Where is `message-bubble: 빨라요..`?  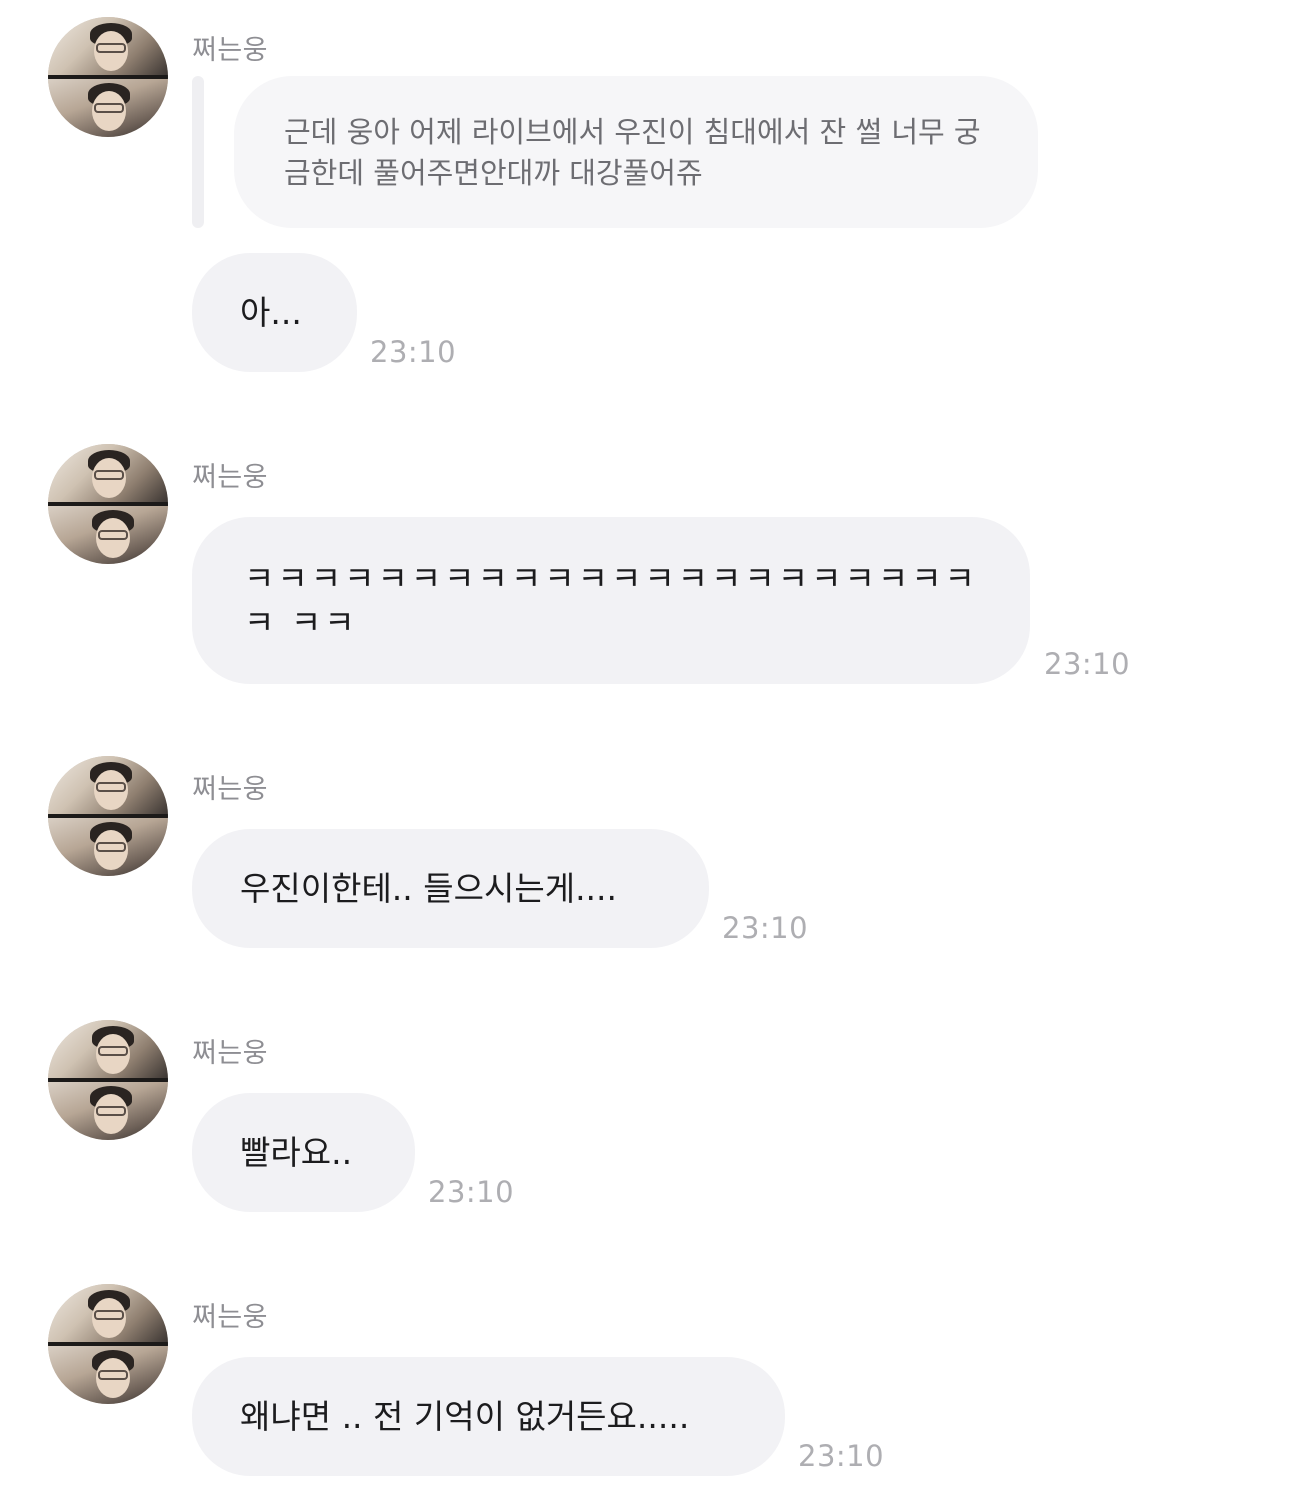
message-bubble: 빨라요.. is located at coordinates (303, 1152).